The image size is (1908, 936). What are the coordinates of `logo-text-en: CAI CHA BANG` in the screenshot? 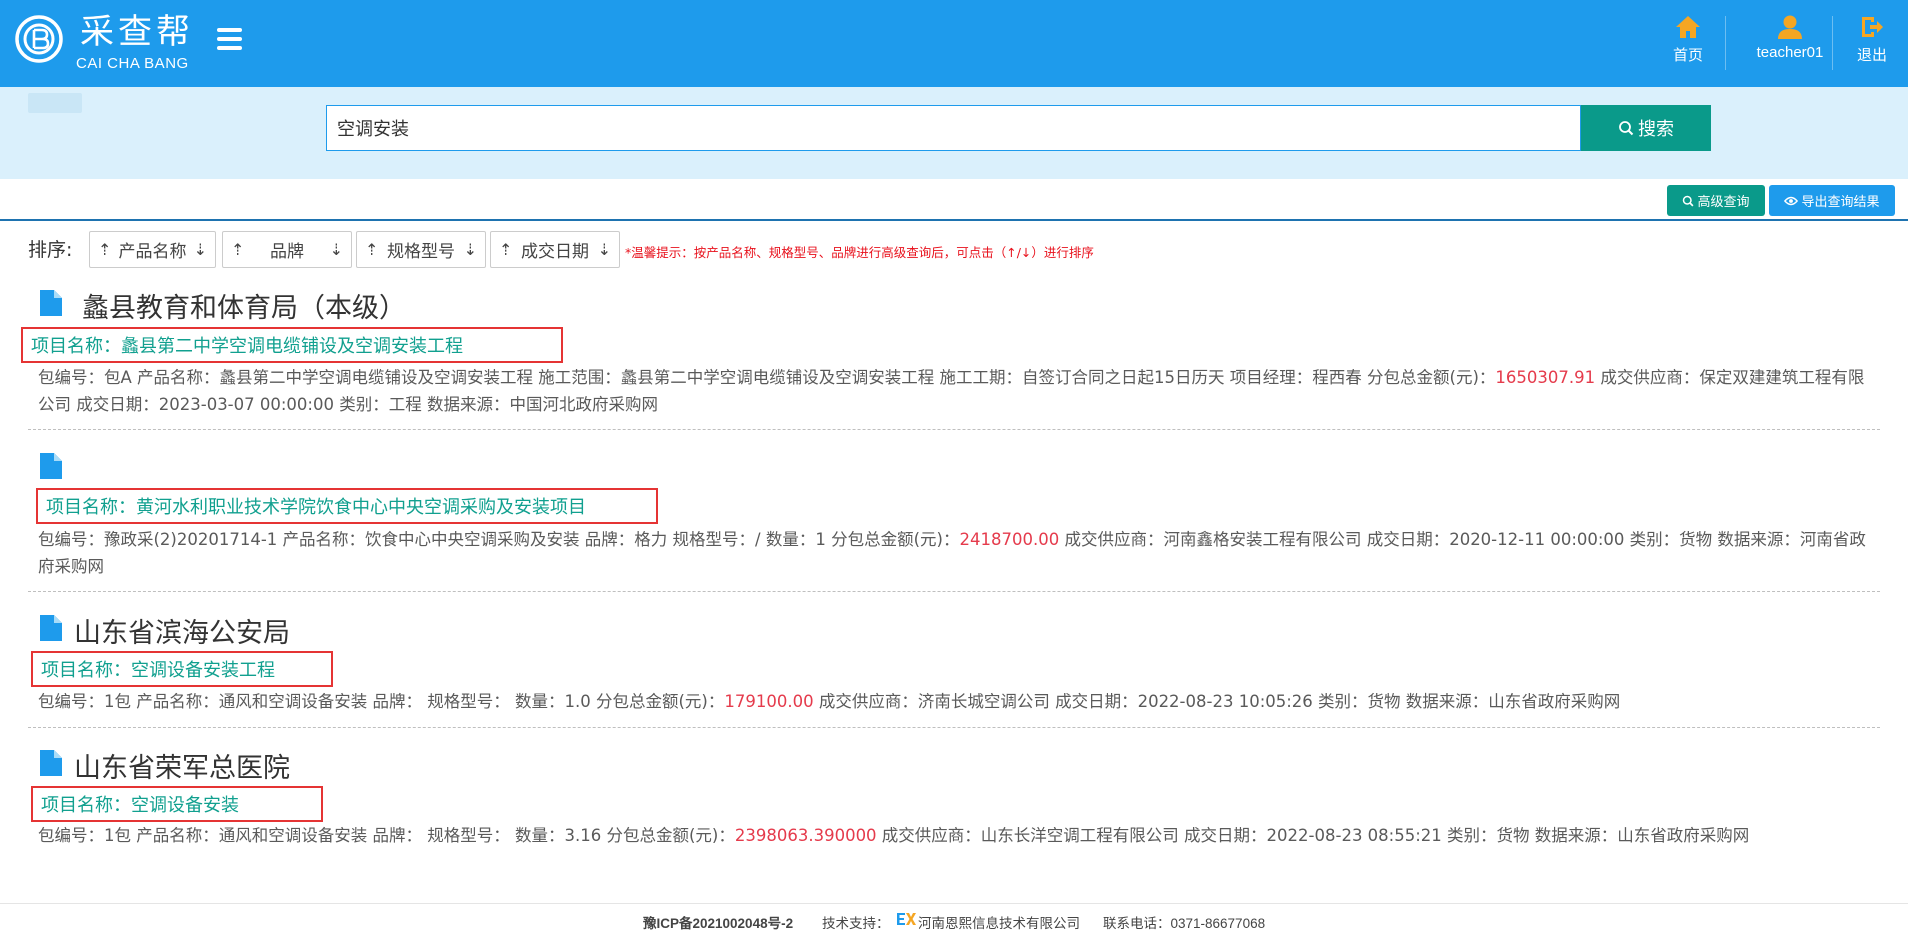 It's located at (132, 63).